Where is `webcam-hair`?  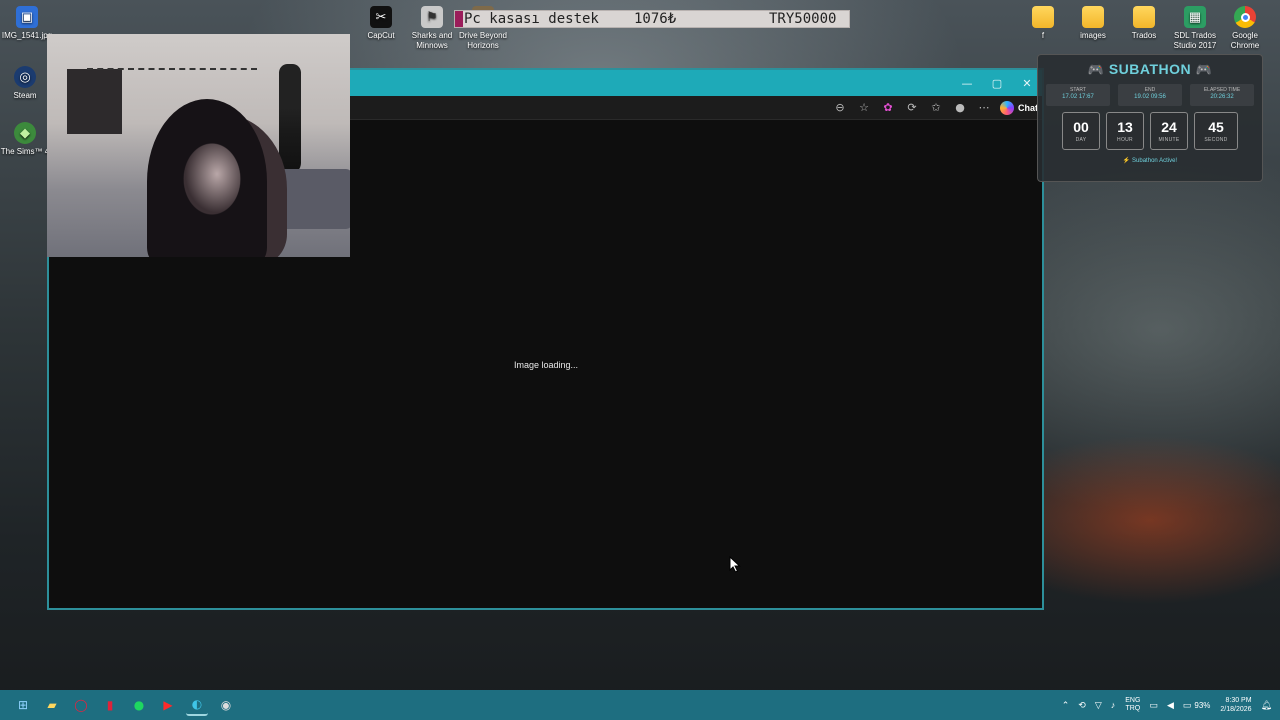 webcam-hair is located at coordinates (207, 178).